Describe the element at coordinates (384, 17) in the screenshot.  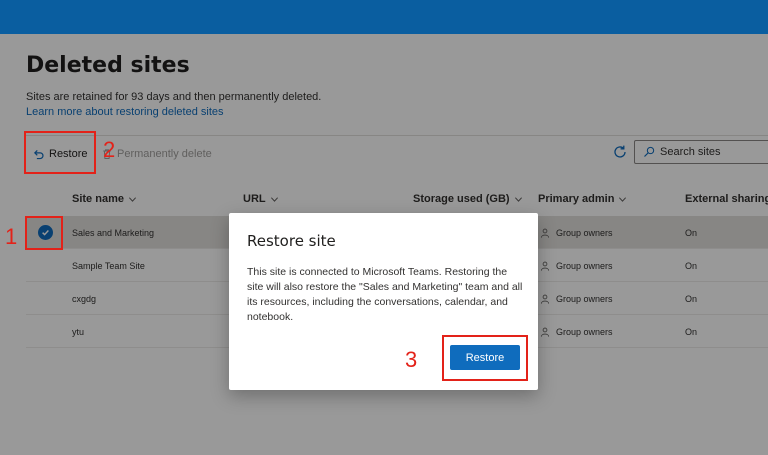
I see `suite-header-bar` at that location.